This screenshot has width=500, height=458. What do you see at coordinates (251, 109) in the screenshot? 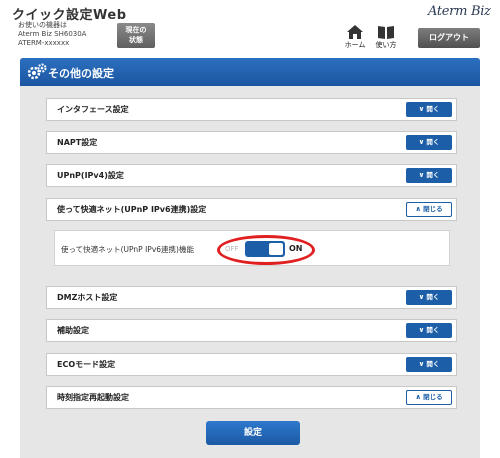
I see `section-interface: インタフェース設定 ∨ 開く` at bounding box center [251, 109].